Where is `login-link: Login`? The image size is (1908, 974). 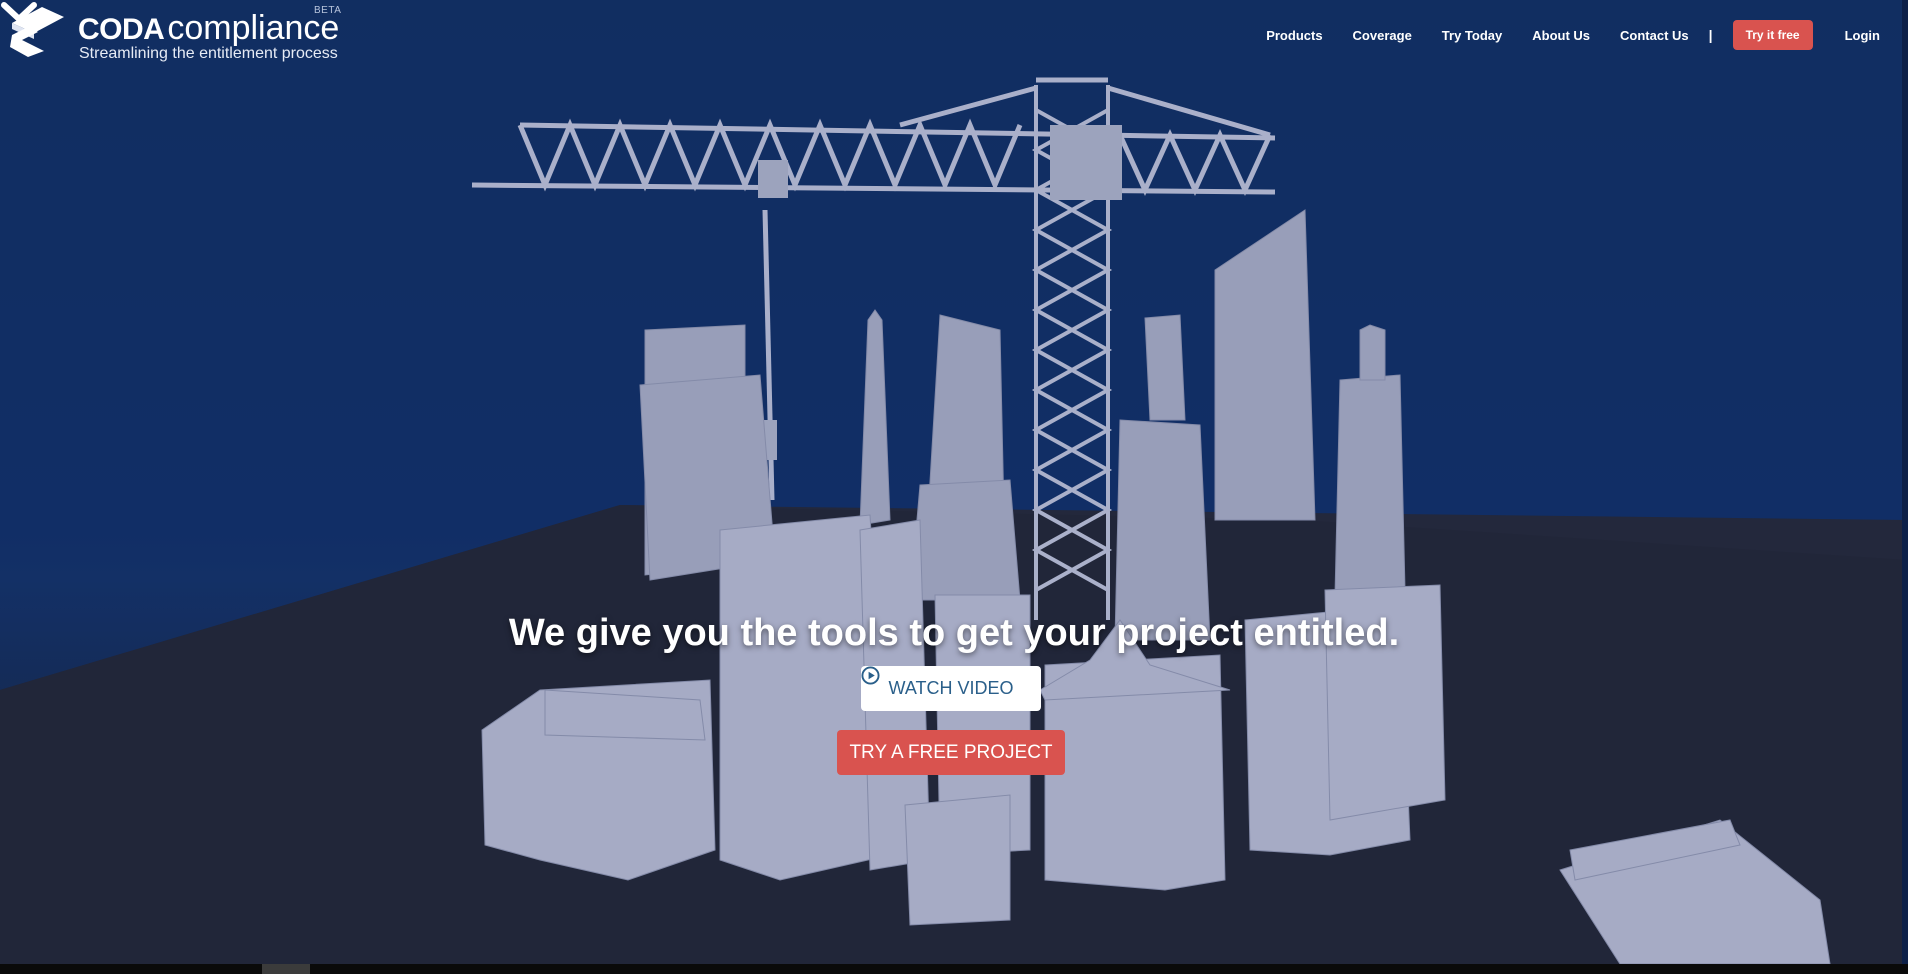
login-link: Login is located at coordinates (1862, 35).